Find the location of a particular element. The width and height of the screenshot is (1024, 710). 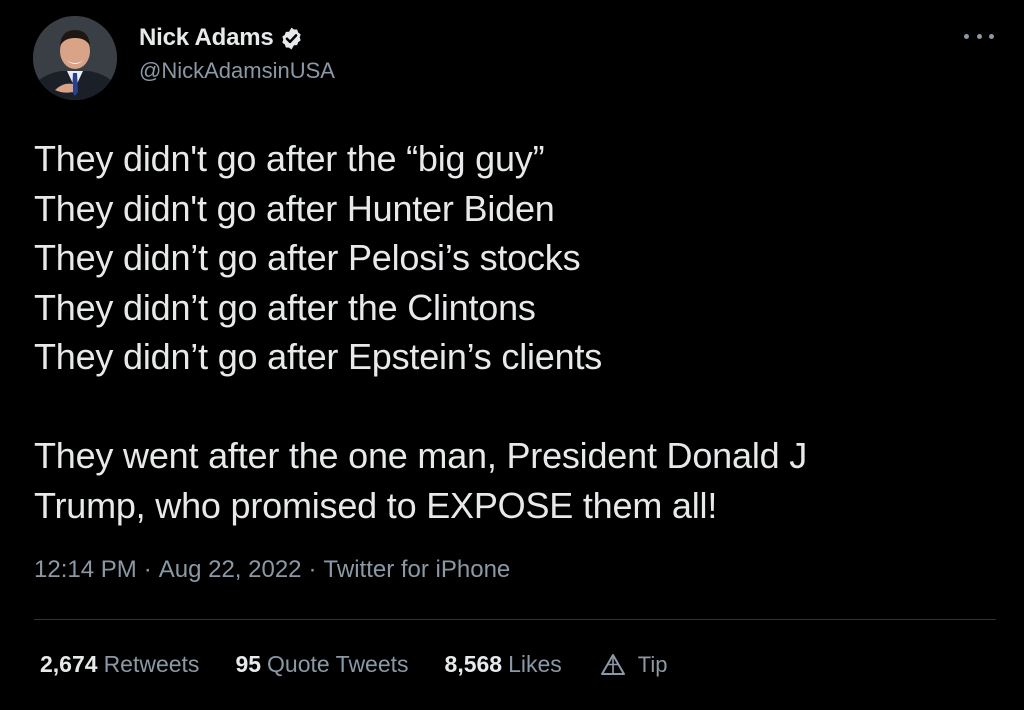

tweet-metadata: 12:14 PM · Aug 22, 2022 · Twitter for iPhone is located at coordinates (272, 570).